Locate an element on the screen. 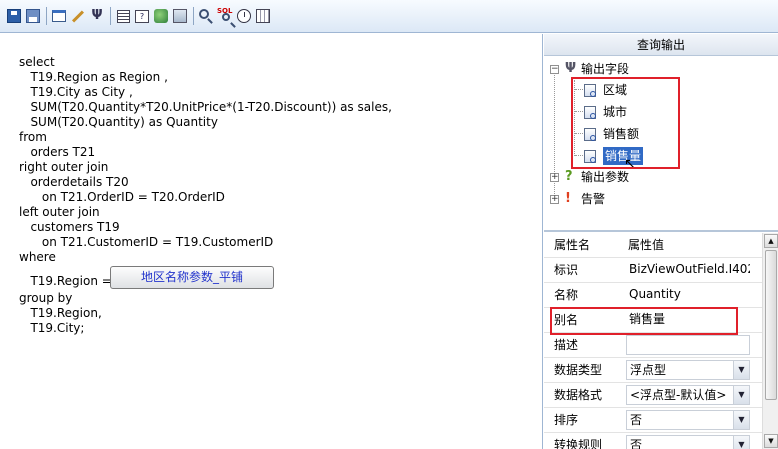  data-format-select: <浮点型-默认值> ▼ is located at coordinates (688, 395).